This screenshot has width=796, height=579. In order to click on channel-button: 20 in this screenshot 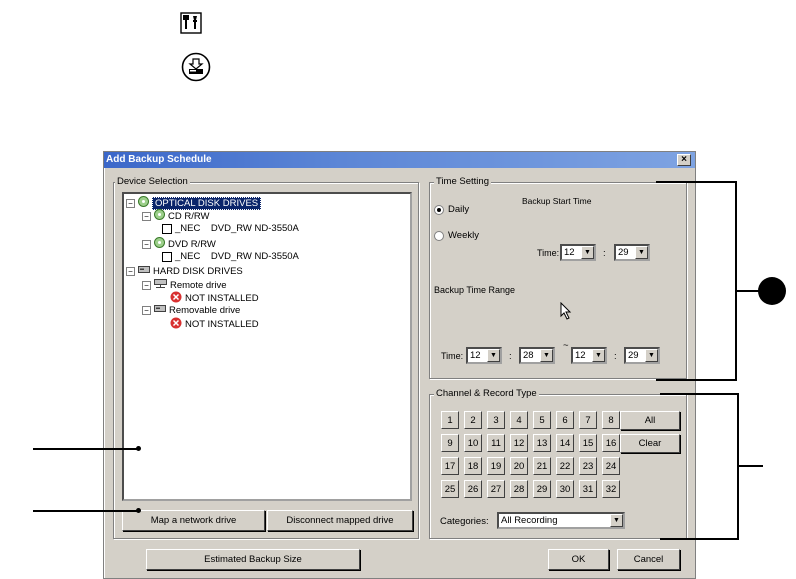, I will do `click(519, 466)`.